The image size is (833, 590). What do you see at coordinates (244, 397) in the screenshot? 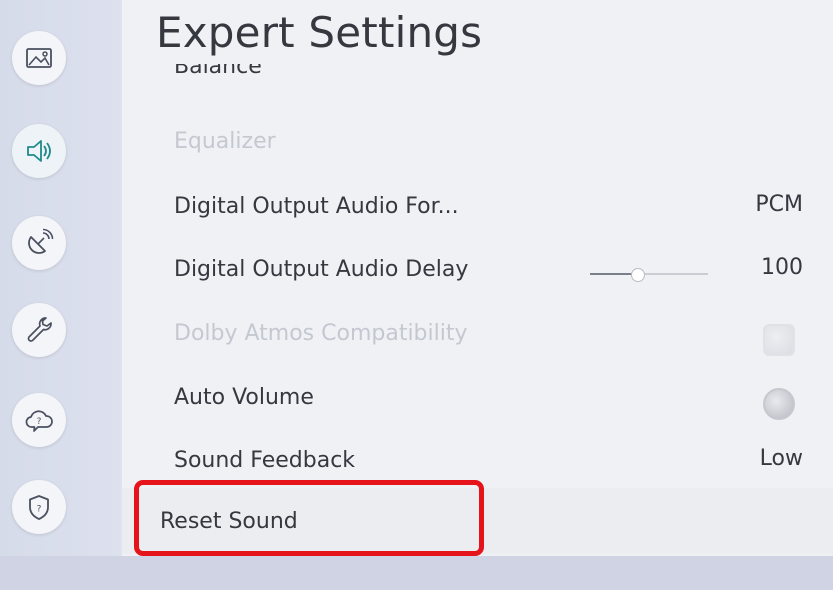
I see `auto-volume-label: Auto Volume` at bounding box center [244, 397].